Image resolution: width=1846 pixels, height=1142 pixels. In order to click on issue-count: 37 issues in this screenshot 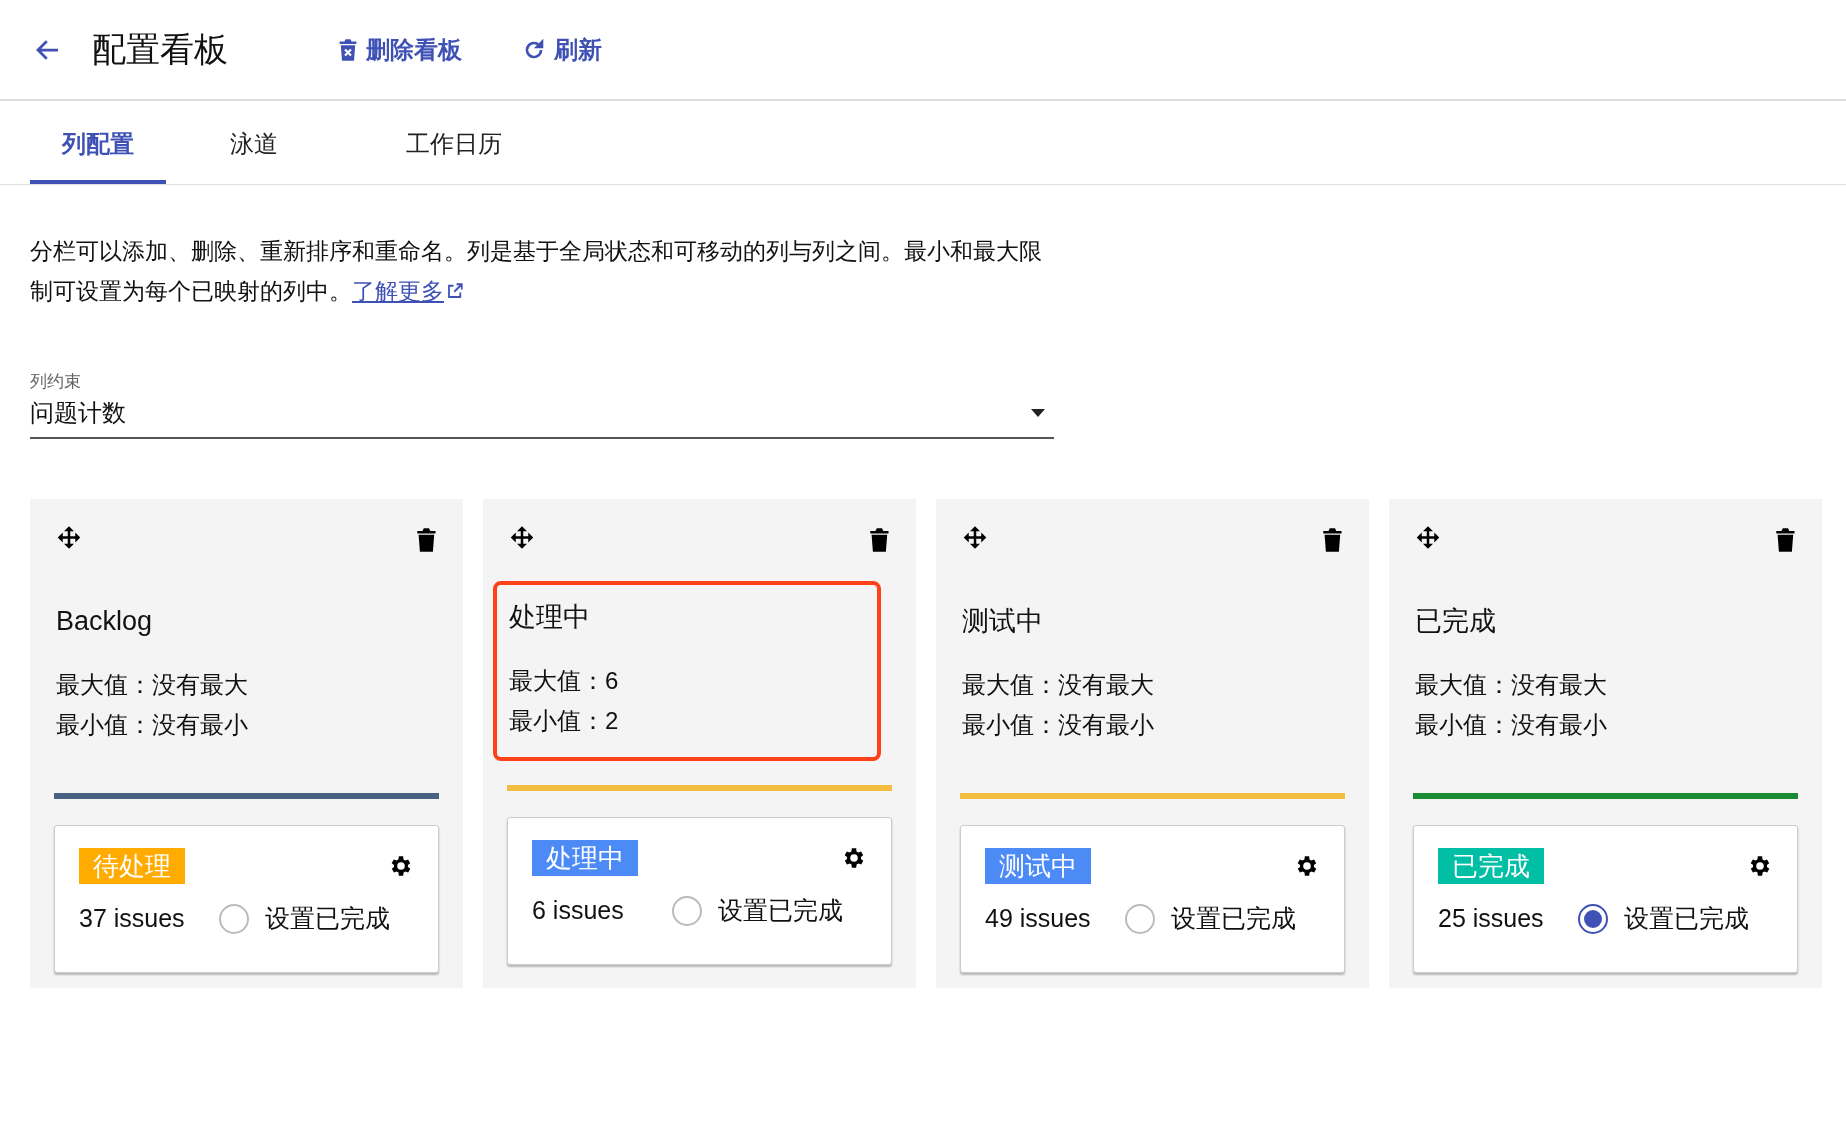, I will do `click(132, 918)`.